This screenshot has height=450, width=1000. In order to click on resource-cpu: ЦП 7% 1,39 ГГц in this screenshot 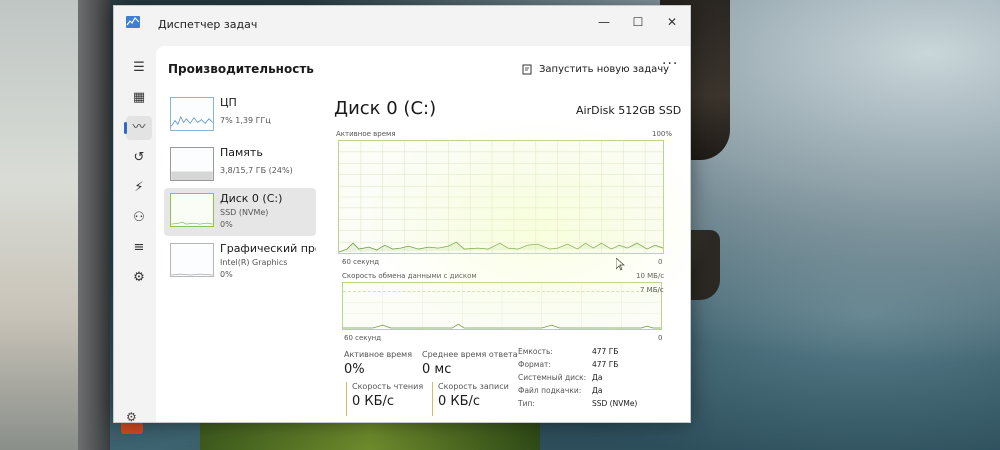, I will do `click(240, 116)`.